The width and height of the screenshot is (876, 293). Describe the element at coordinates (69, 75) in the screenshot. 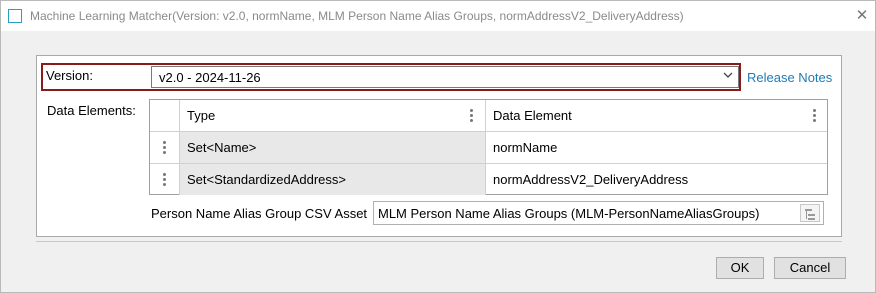

I see `version-label: Version:` at that location.